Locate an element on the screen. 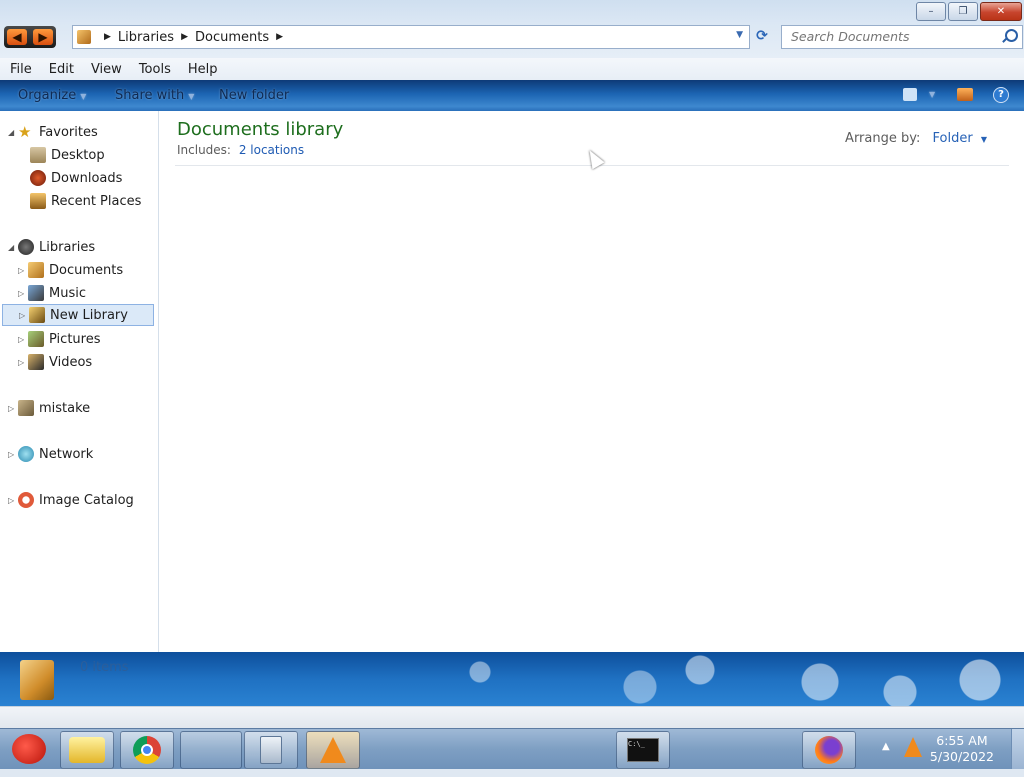 This screenshot has width=1024, height=777. view-dropdown-icon: ▼ is located at coordinates (930, 93).